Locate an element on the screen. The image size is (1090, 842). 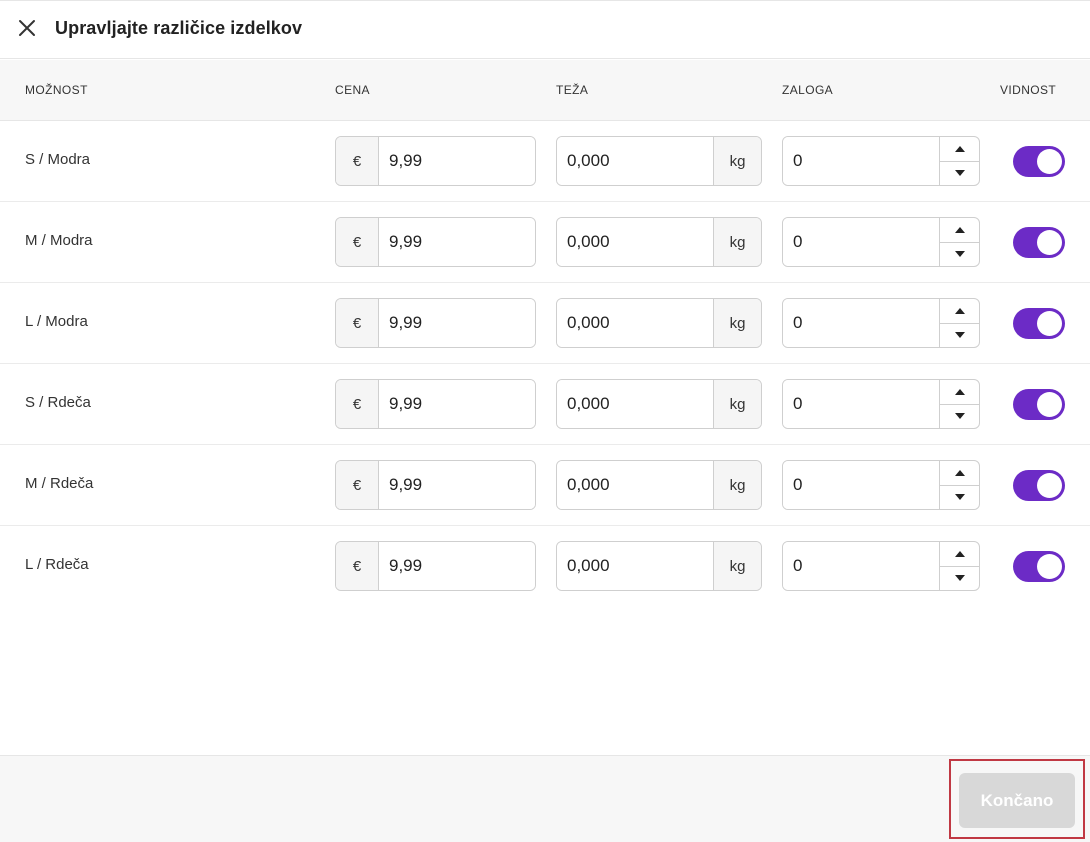
variant-label: L / Rdeča is located at coordinates (57, 564).